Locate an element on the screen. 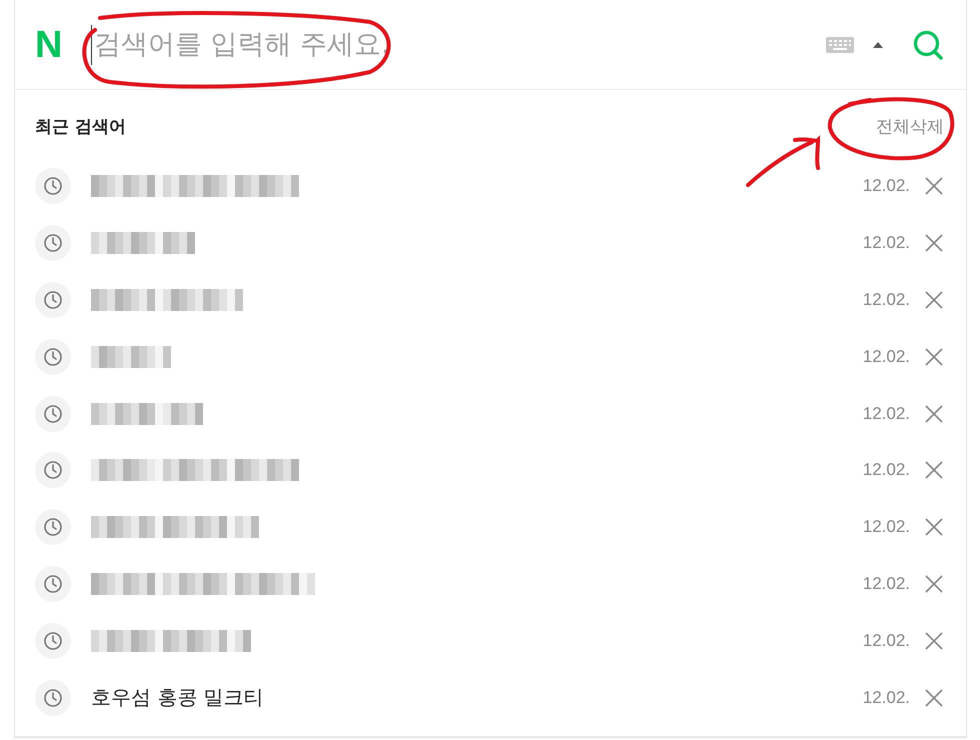 Image resolution: width=980 pixels, height=740 pixels. logo: N is located at coordinates (54, 45).